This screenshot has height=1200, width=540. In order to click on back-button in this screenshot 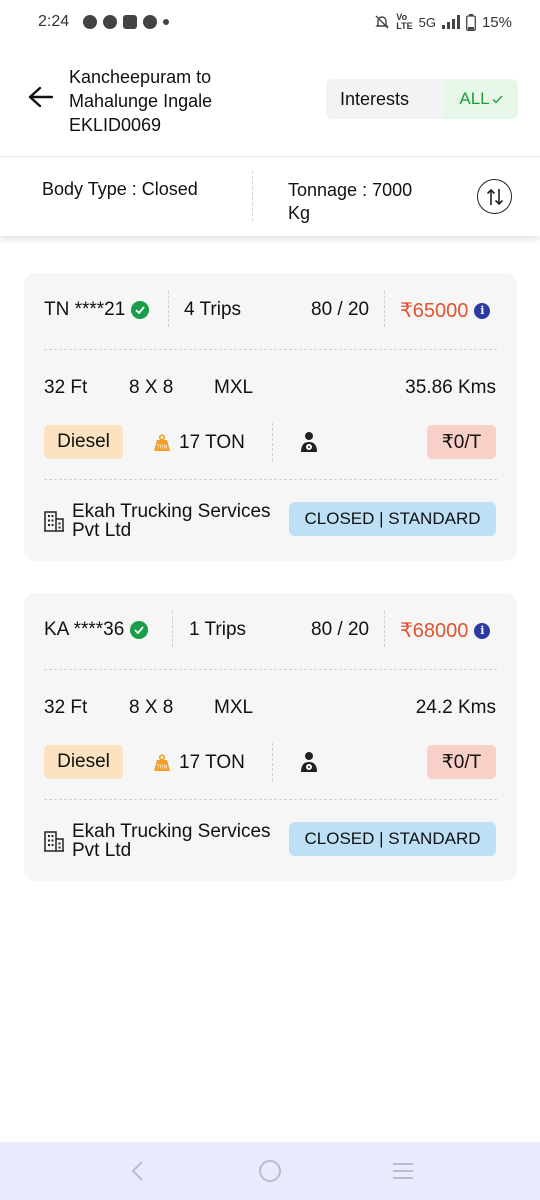, I will do `click(41, 97)`.